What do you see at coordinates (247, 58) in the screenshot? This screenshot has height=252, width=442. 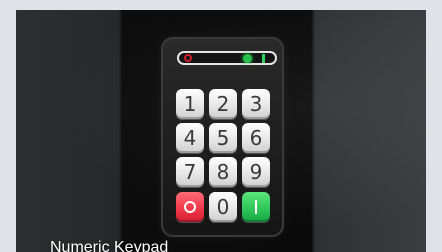 I see `green-led-icon` at bounding box center [247, 58].